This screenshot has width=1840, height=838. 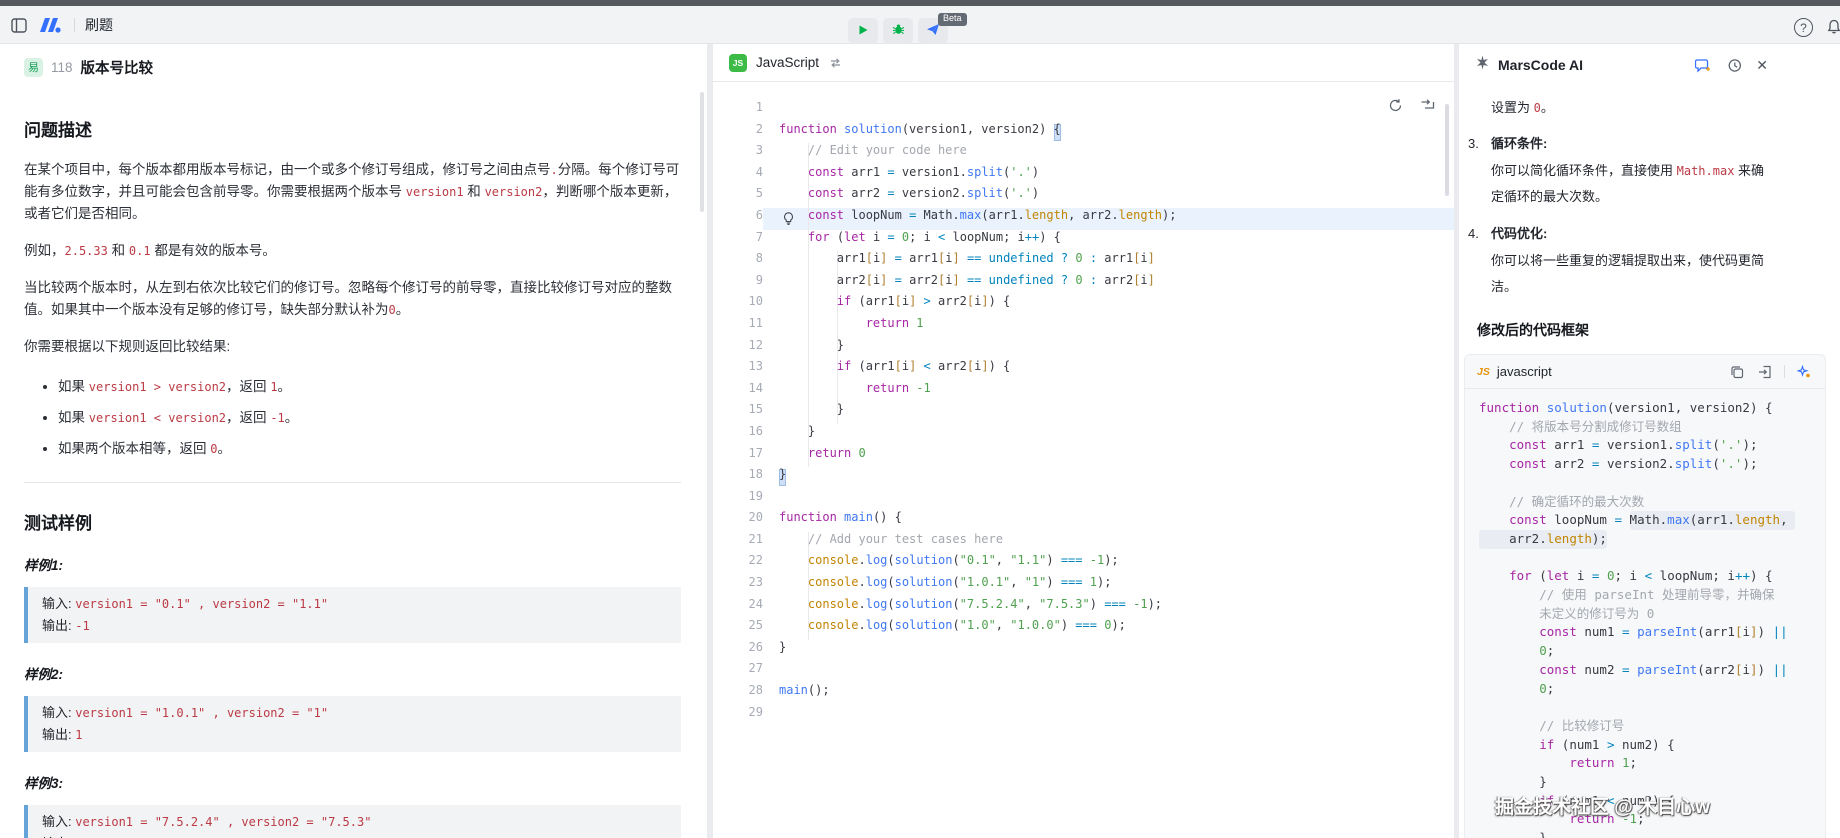 What do you see at coordinates (898, 31) in the screenshot?
I see `debug-button` at bounding box center [898, 31].